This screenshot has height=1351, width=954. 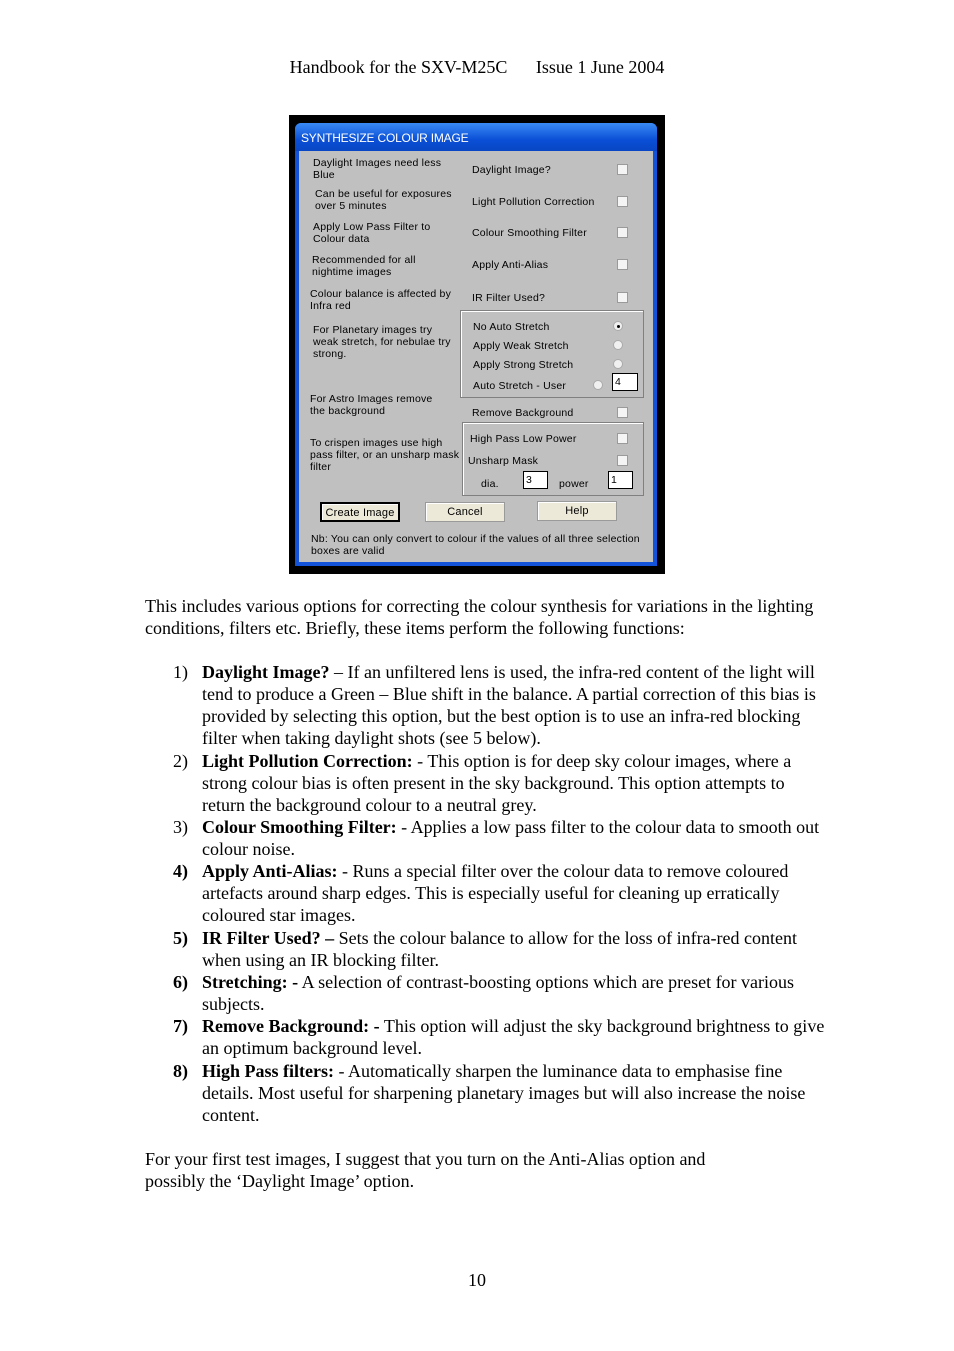 I want to click on page-number: 10, so click(x=477, y=1280).